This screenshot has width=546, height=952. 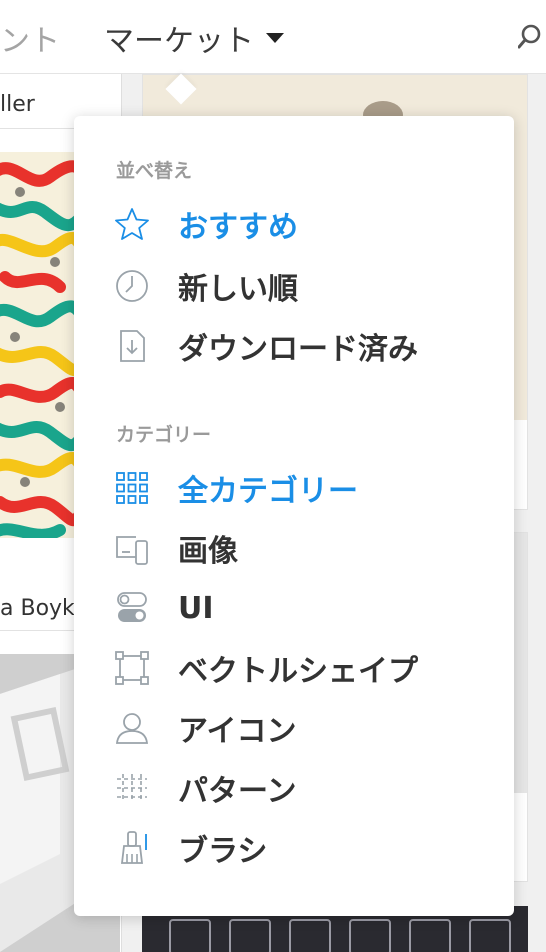 I want to click on sort-item-downloaded: ダウンロード済み, so click(x=302, y=346).